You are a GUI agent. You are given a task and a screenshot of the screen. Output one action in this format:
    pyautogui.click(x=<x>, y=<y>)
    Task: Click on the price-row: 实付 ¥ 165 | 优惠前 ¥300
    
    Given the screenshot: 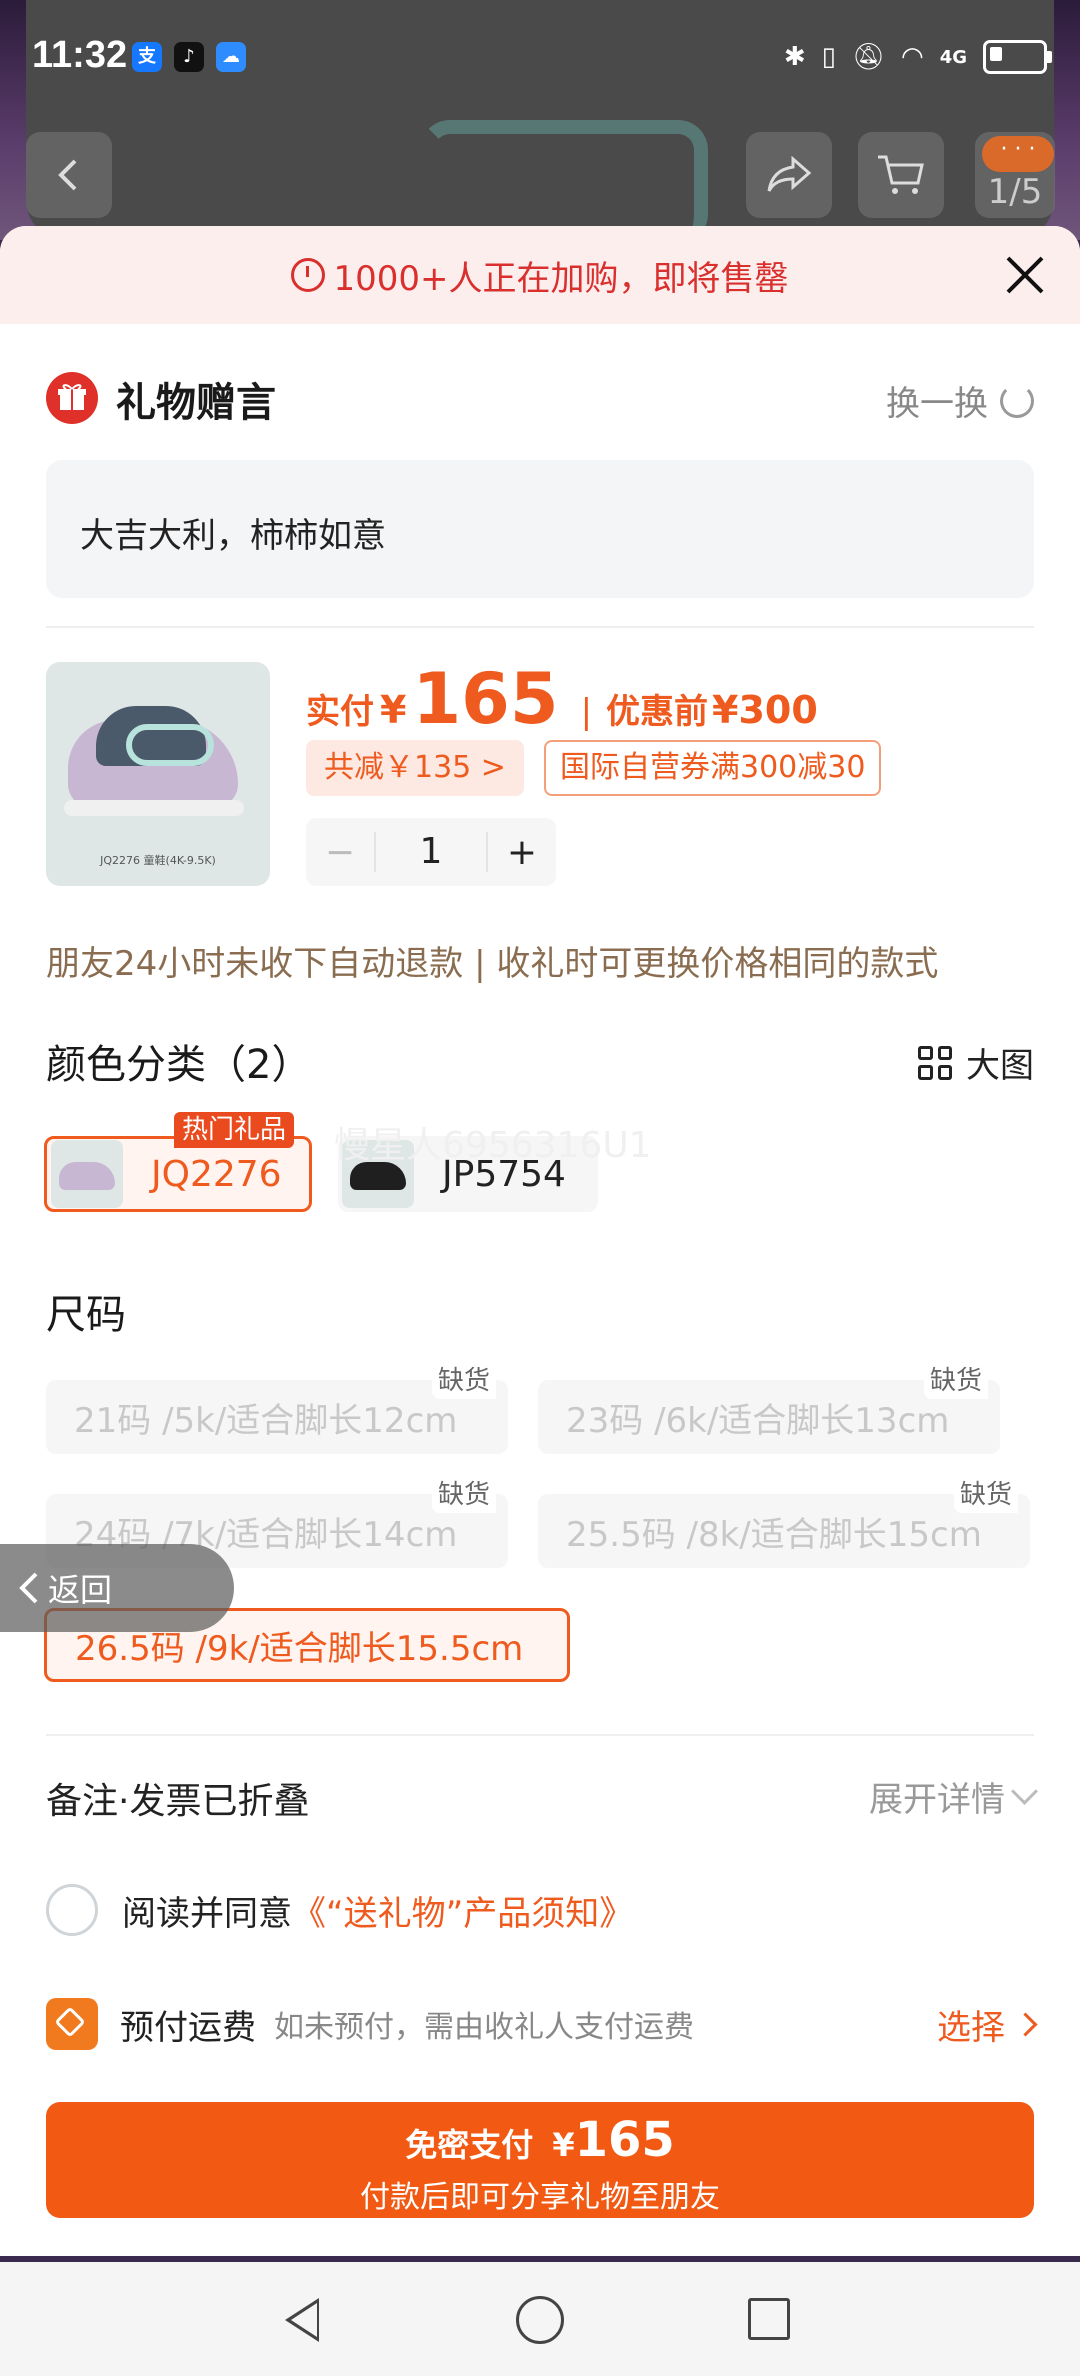 What is the action you would take?
    pyautogui.click(x=562, y=699)
    